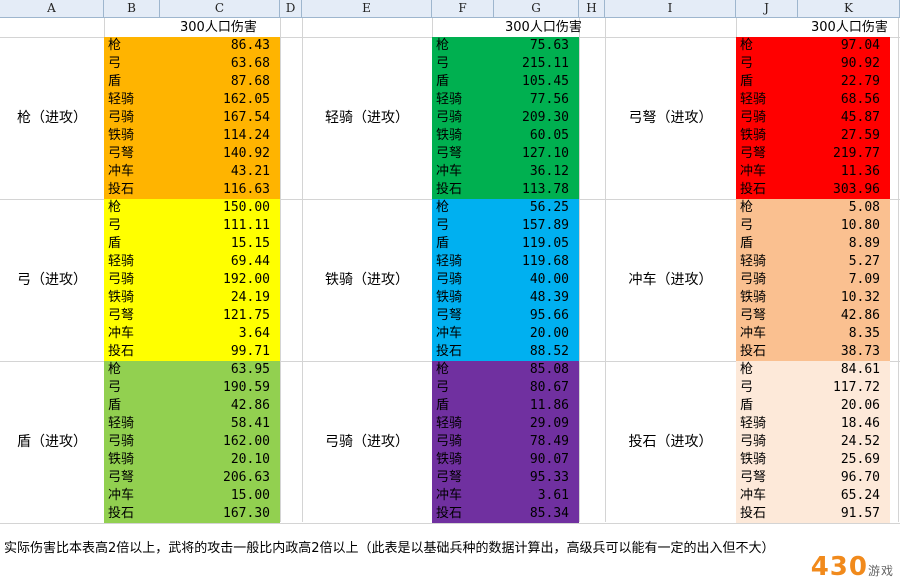 The width and height of the screenshot is (900, 586). What do you see at coordinates (52, 9) in the screenshot?
I see `column-header-a: A` at bounding box center [52, 9].